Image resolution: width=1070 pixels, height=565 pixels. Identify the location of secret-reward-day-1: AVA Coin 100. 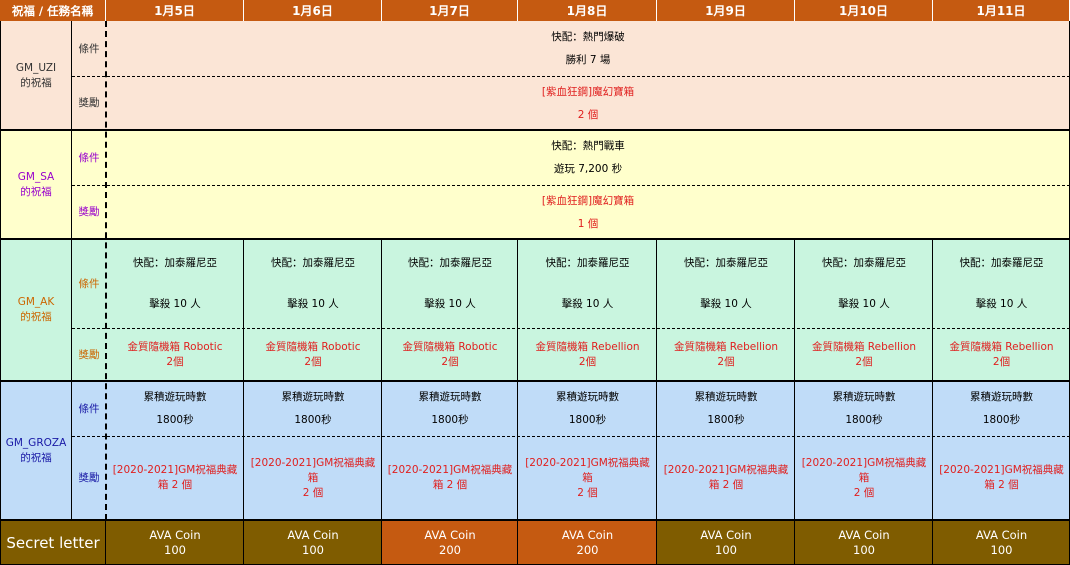
(175, 542).